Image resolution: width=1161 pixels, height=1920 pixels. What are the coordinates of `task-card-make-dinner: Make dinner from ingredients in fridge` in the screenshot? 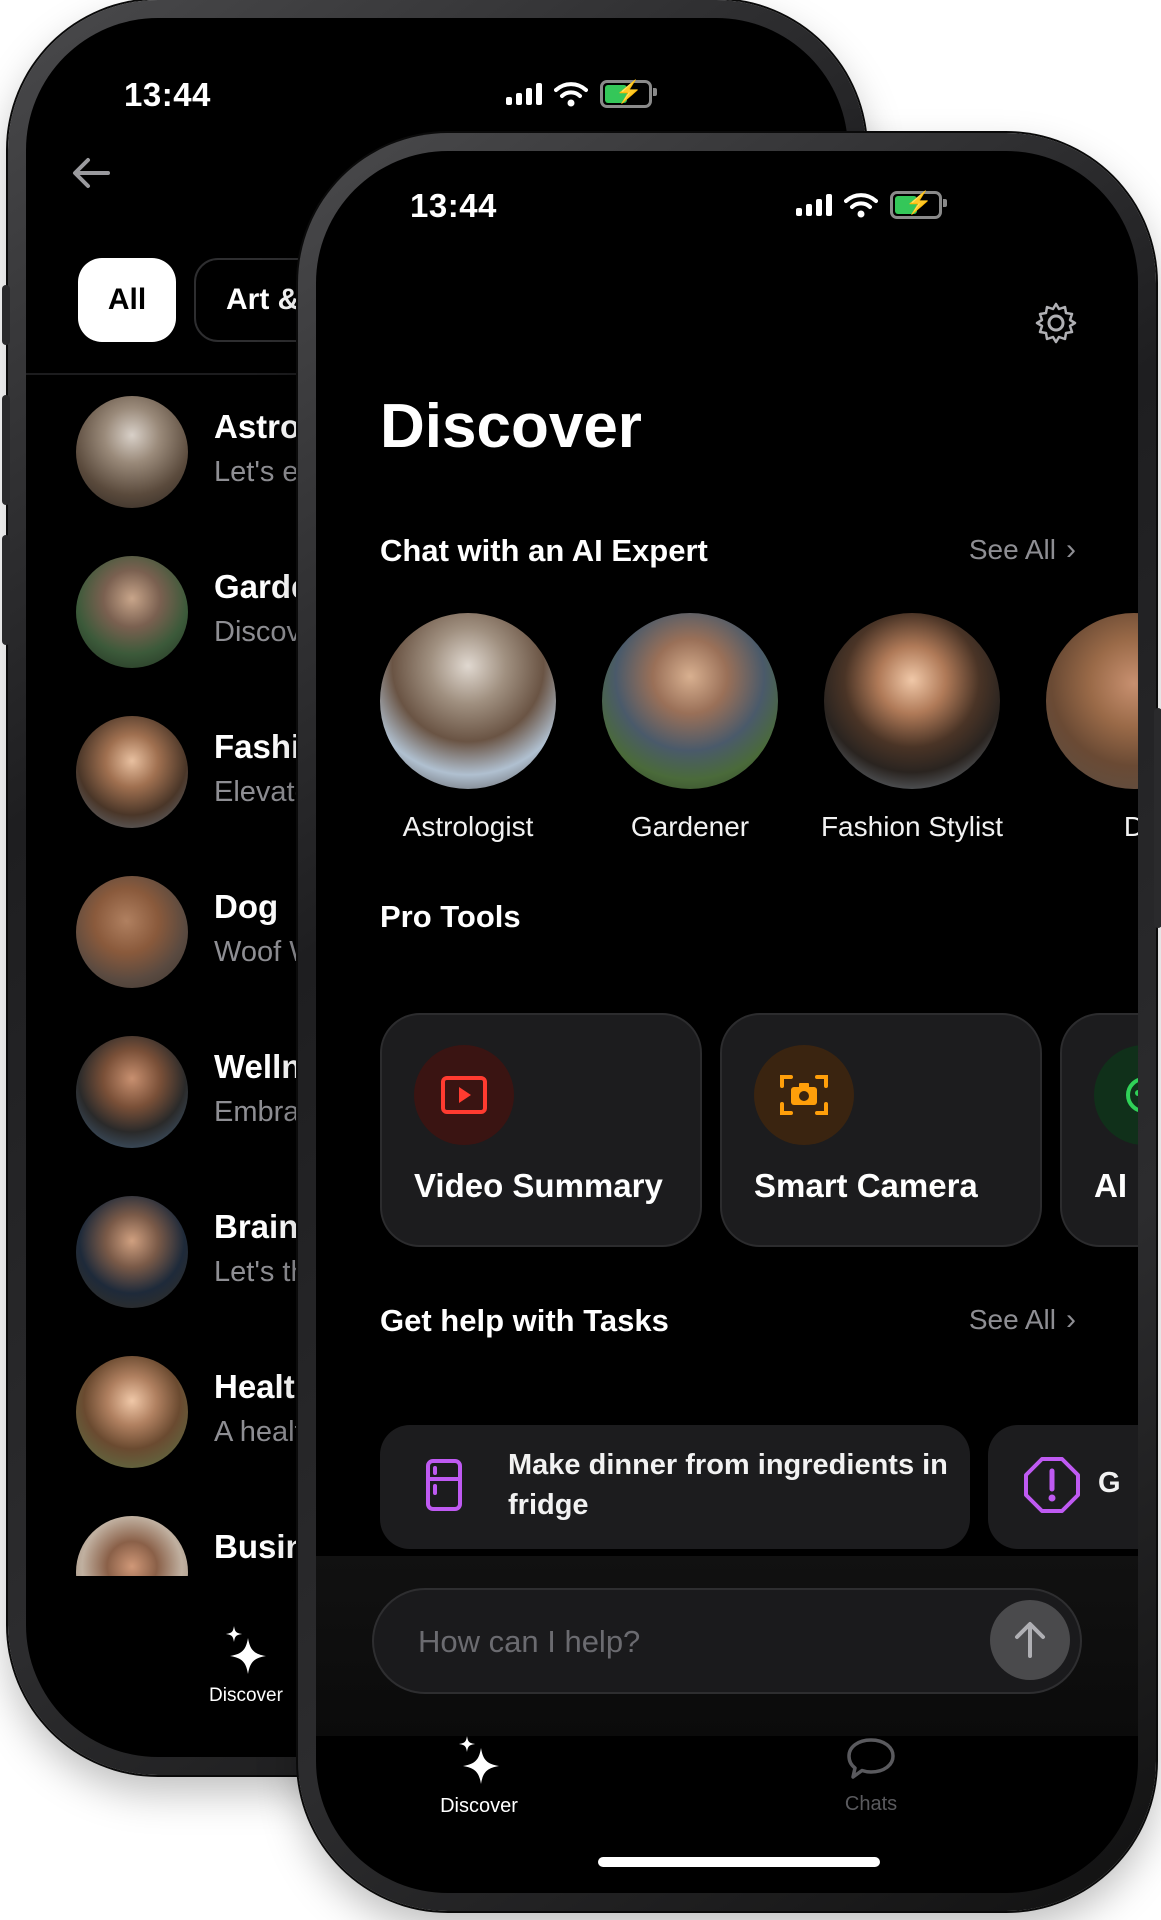 It's located at (675, 1487).